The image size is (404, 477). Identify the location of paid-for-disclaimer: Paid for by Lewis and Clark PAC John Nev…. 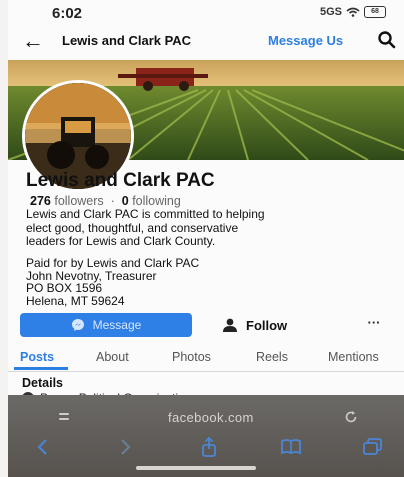
(211, 282).